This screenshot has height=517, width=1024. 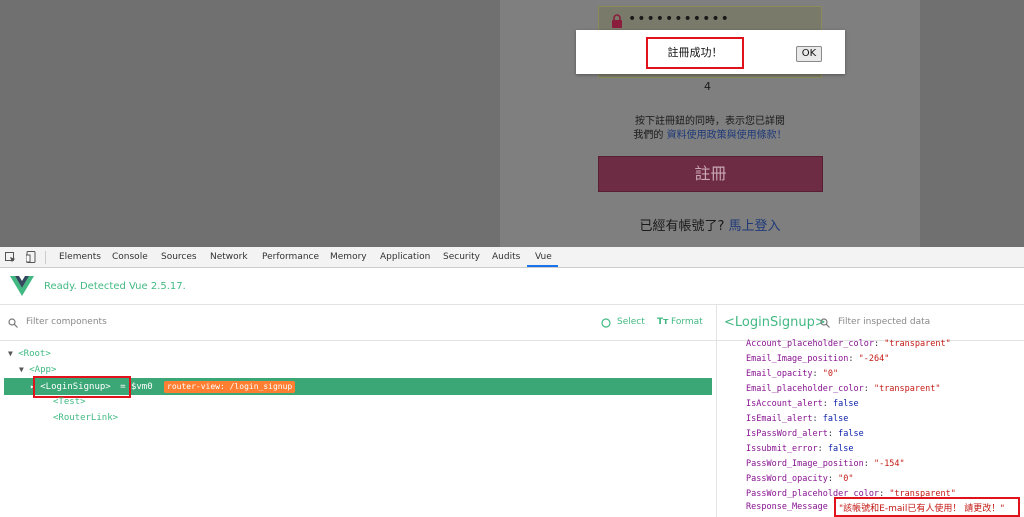 I want to click on tree-label-test: Test, so click(x=69, y=402).